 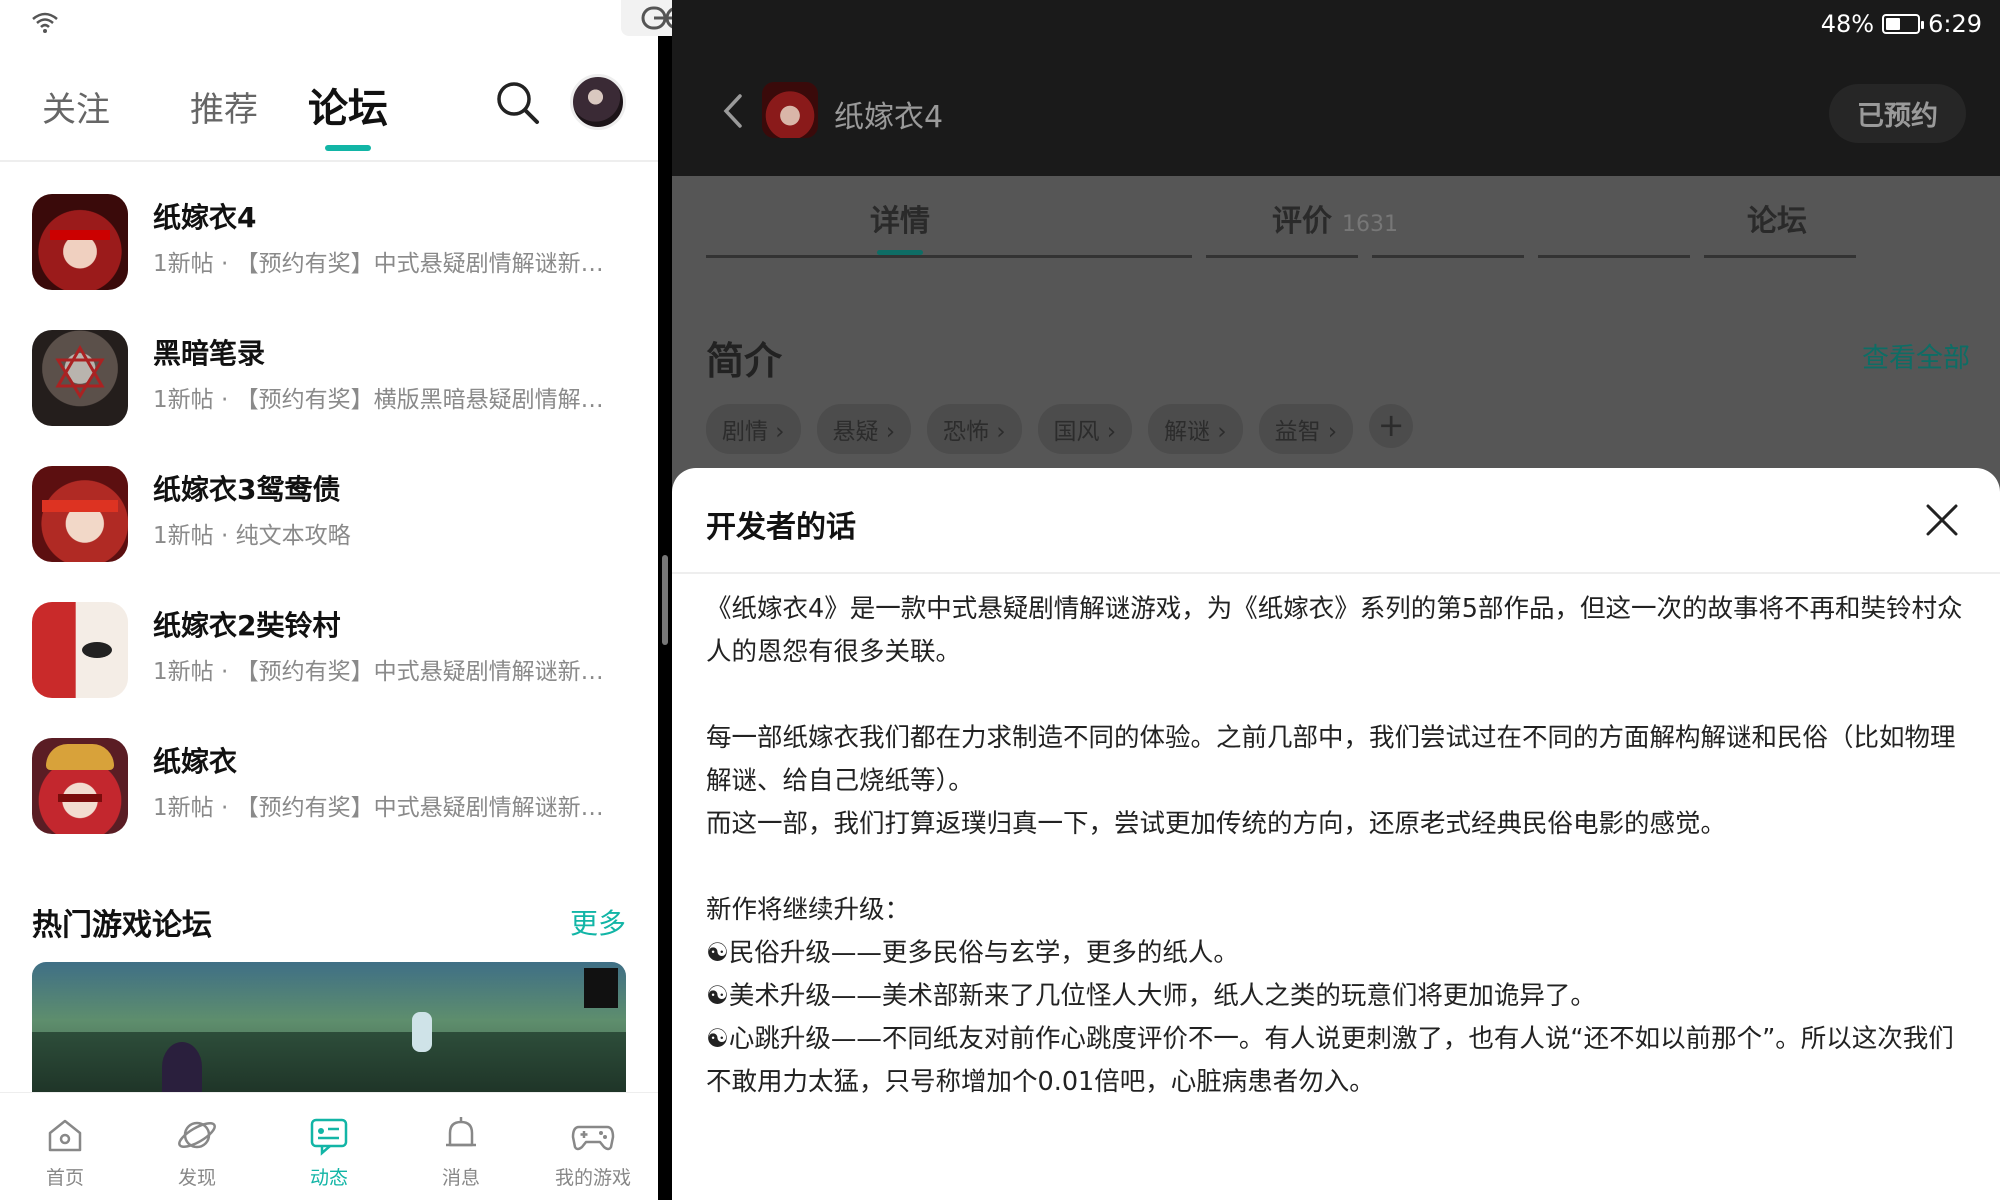 I want to click on close-icon, so click(x=1942, y=520).